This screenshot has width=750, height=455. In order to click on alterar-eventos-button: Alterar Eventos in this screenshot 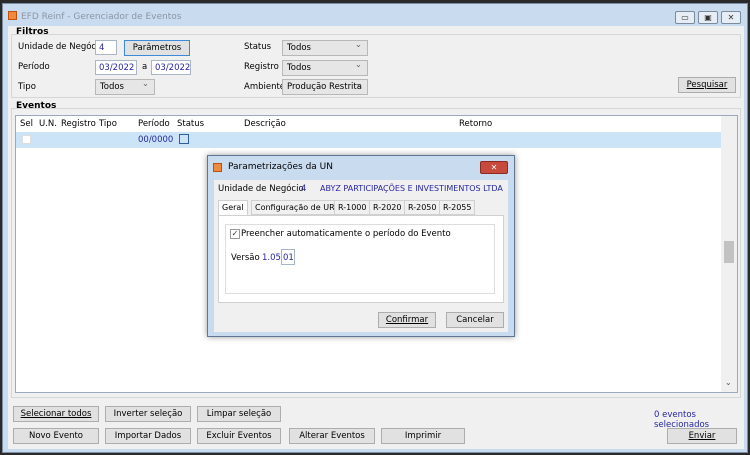, I will do `click(332, 436)`.